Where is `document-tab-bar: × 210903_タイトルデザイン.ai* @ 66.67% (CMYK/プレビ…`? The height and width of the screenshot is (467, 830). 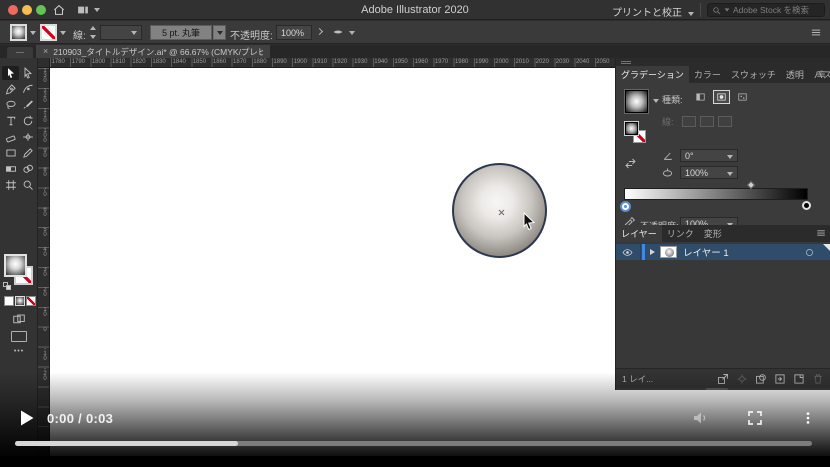
document-tab-bar: × 210903_タイトルデザイン.ai* @ 66.67% (CMYK/プレビ… is located at coordinates (415, 51).